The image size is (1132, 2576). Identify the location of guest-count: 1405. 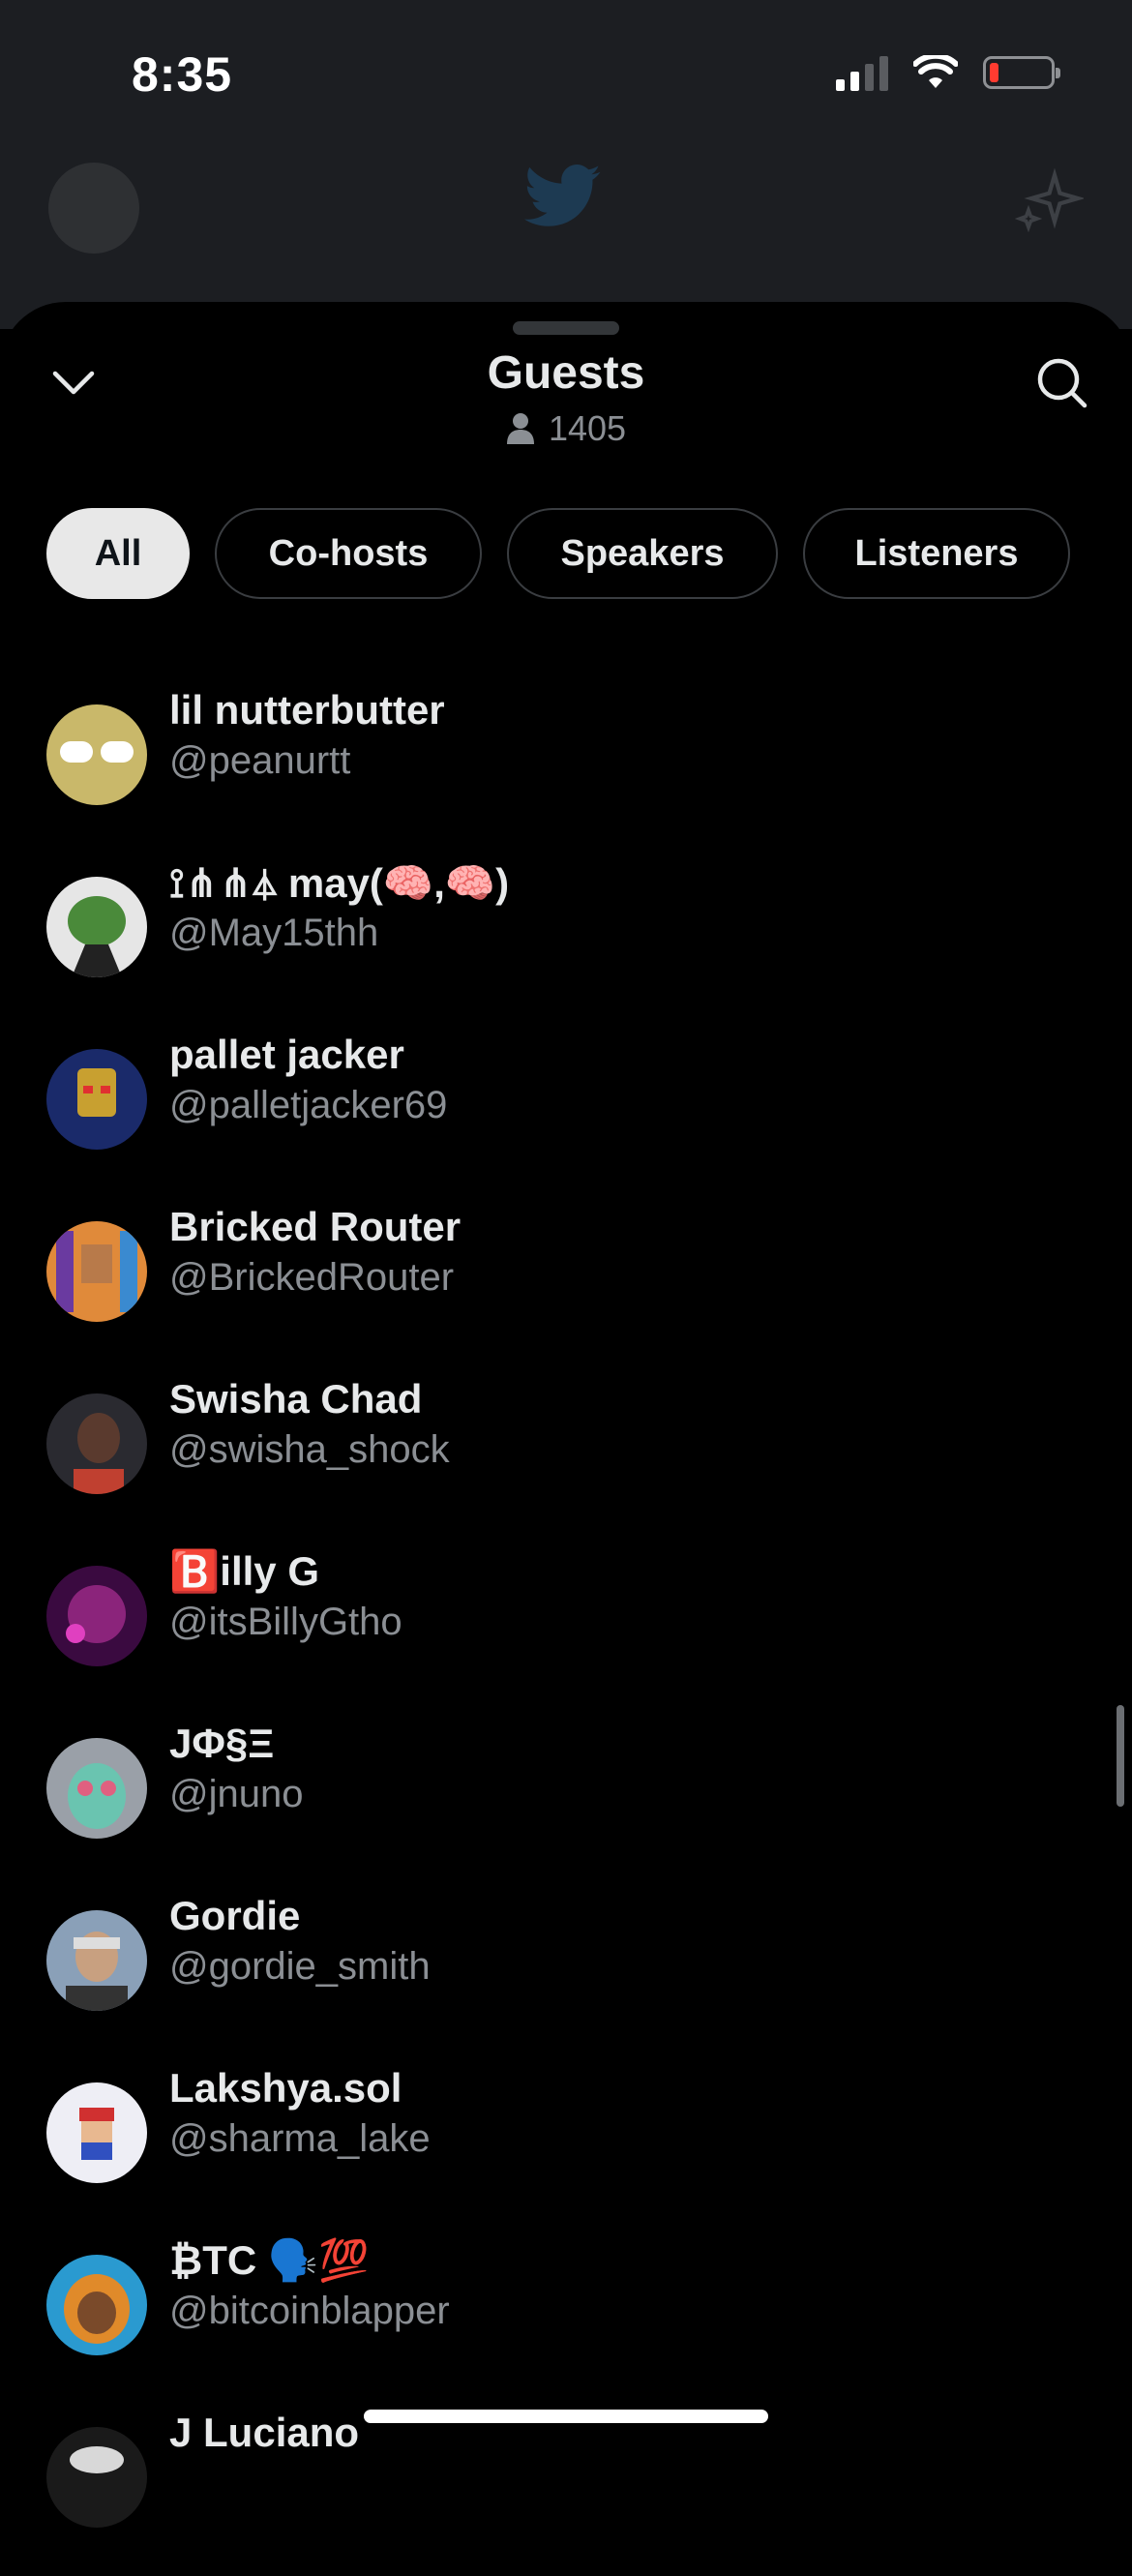
(566, 428).